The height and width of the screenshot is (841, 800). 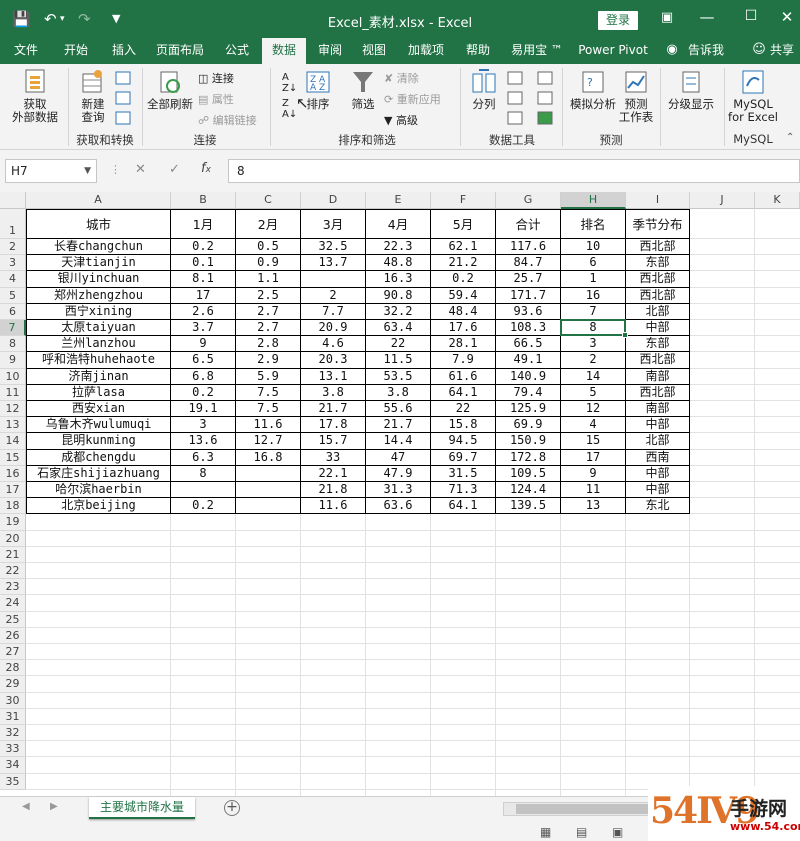 I want to click on row-header-1: 1, so click(x=13, y=224).